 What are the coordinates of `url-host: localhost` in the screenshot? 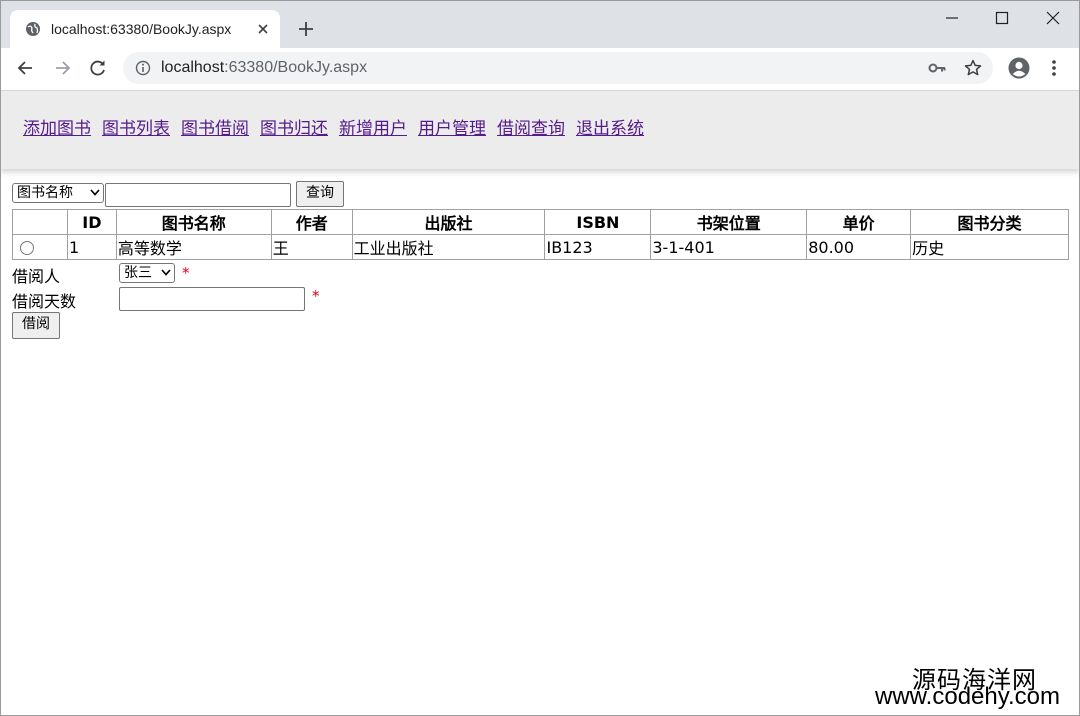 It's located at (193, 67).